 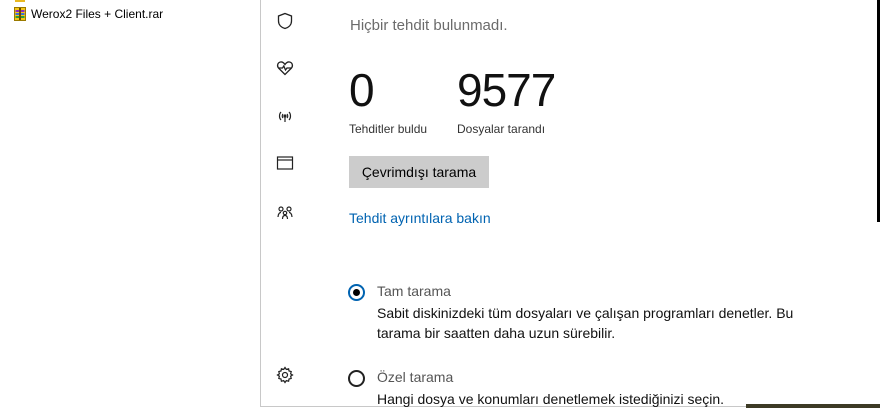 What do you see at coordinates (362, 90) in the screenshot?
I see `threats-found-count: 0` at bounding box center [362, 90].